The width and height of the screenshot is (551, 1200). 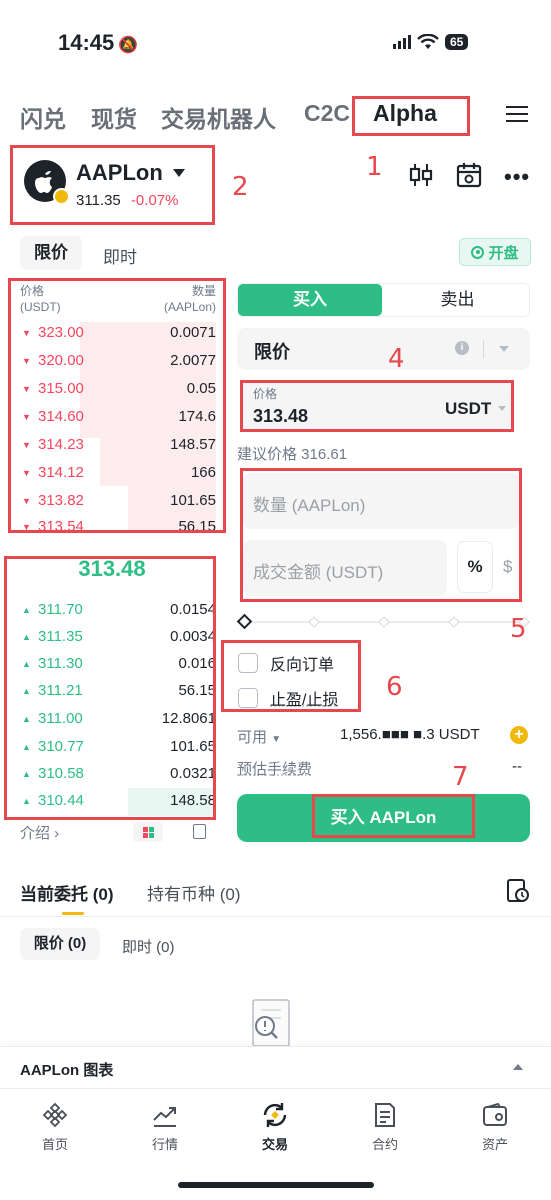 What do you see at coordinates (381, 501) in the screenshot?
I see `quantity-input: 数量 (AAPLon)` at bounding box center [381, 501].